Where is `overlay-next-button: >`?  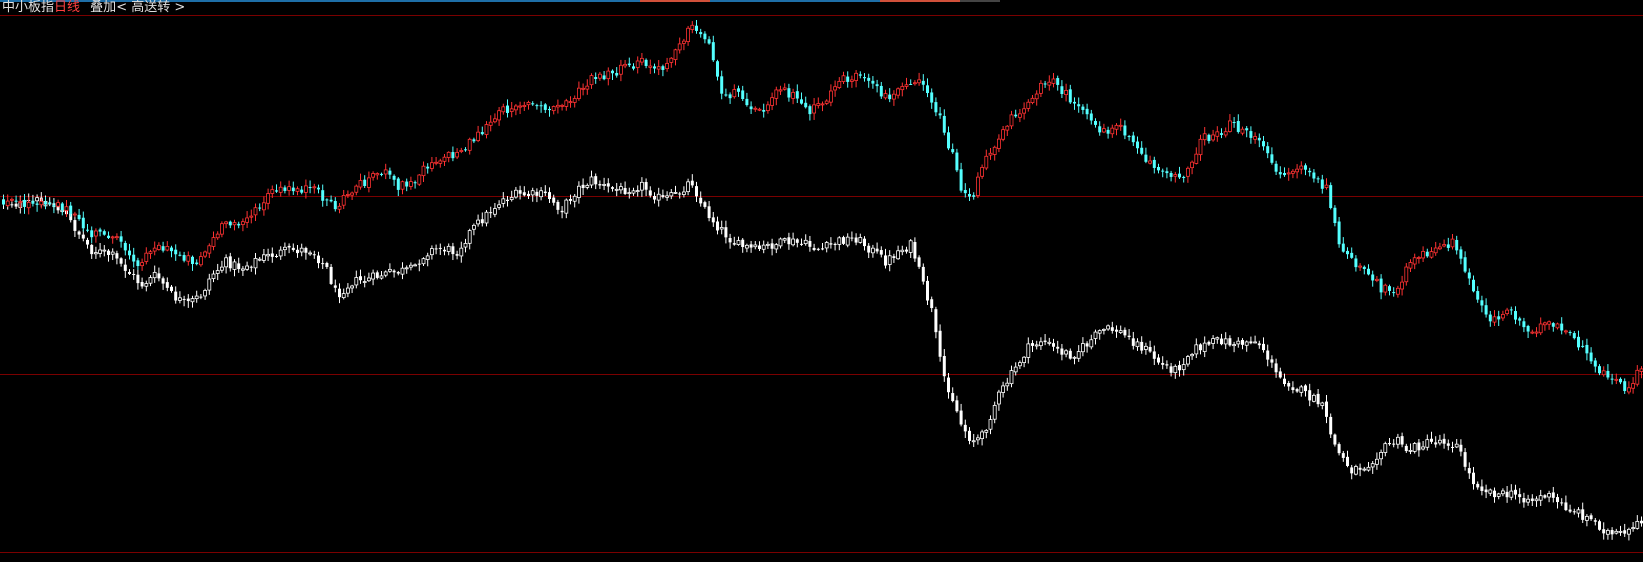
overlay-next-button: > is located at coordinates (179, 8).